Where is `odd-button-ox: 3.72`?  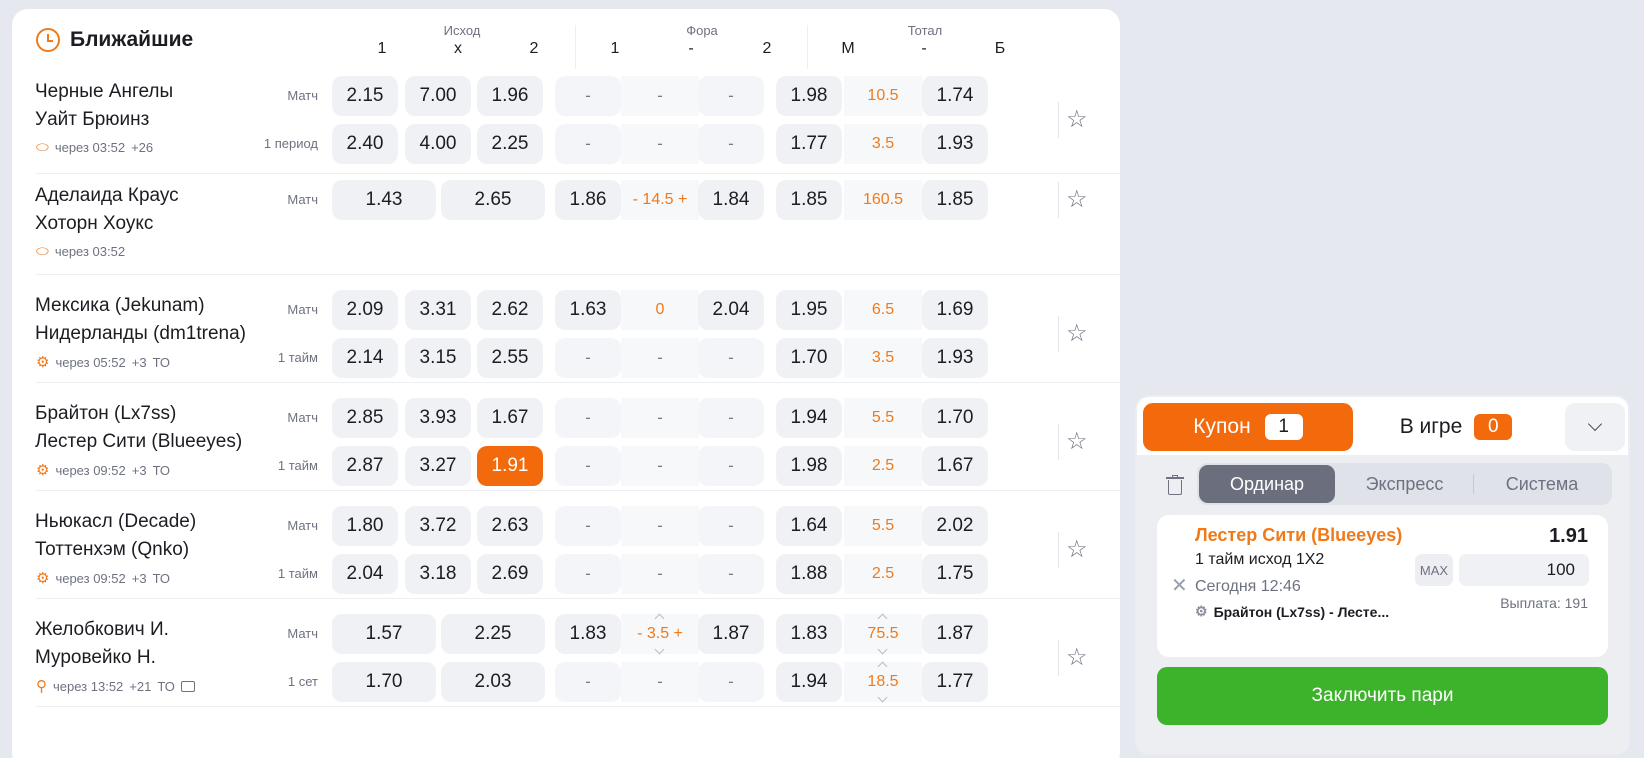
odd-button-ox: 3.72 is located at coordinates (438, 526).